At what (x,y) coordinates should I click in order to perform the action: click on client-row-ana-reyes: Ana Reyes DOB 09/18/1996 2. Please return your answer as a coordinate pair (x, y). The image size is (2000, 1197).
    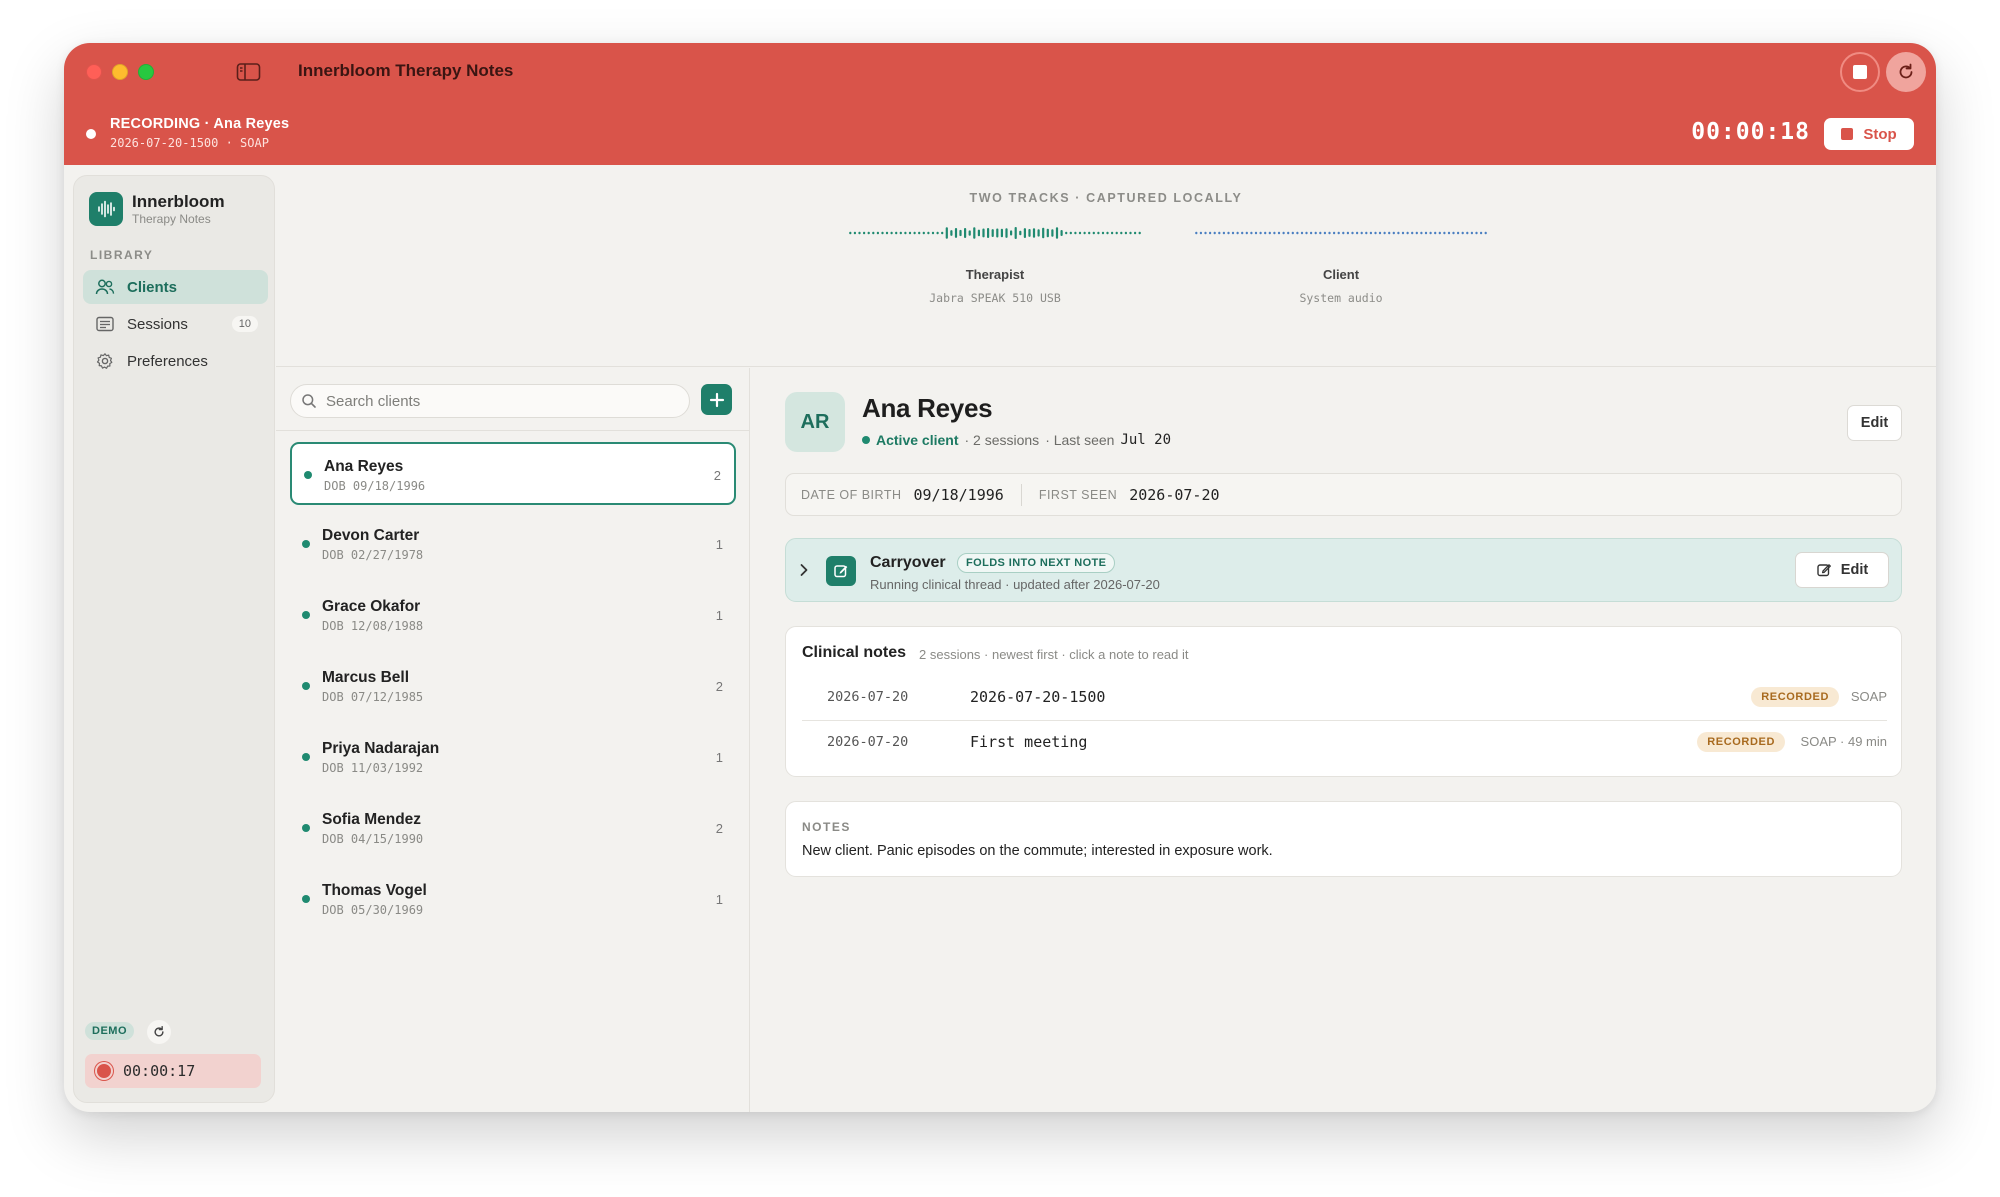
    Looking at the image, I should click on (513, 473).